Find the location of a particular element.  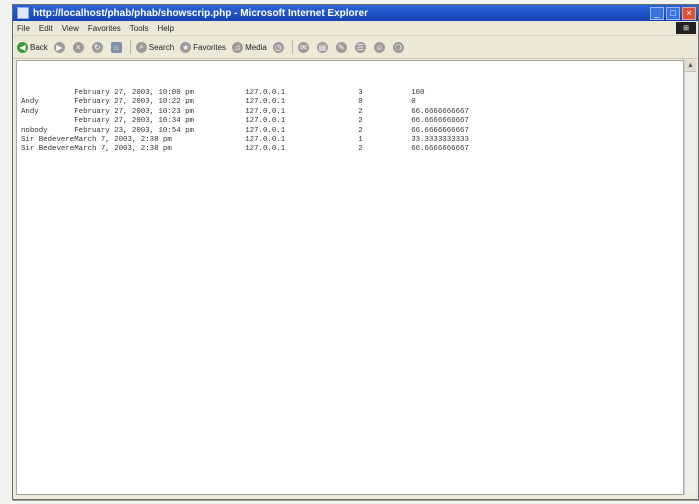

percent-cell: 0 is located at coordinates (413, 102).